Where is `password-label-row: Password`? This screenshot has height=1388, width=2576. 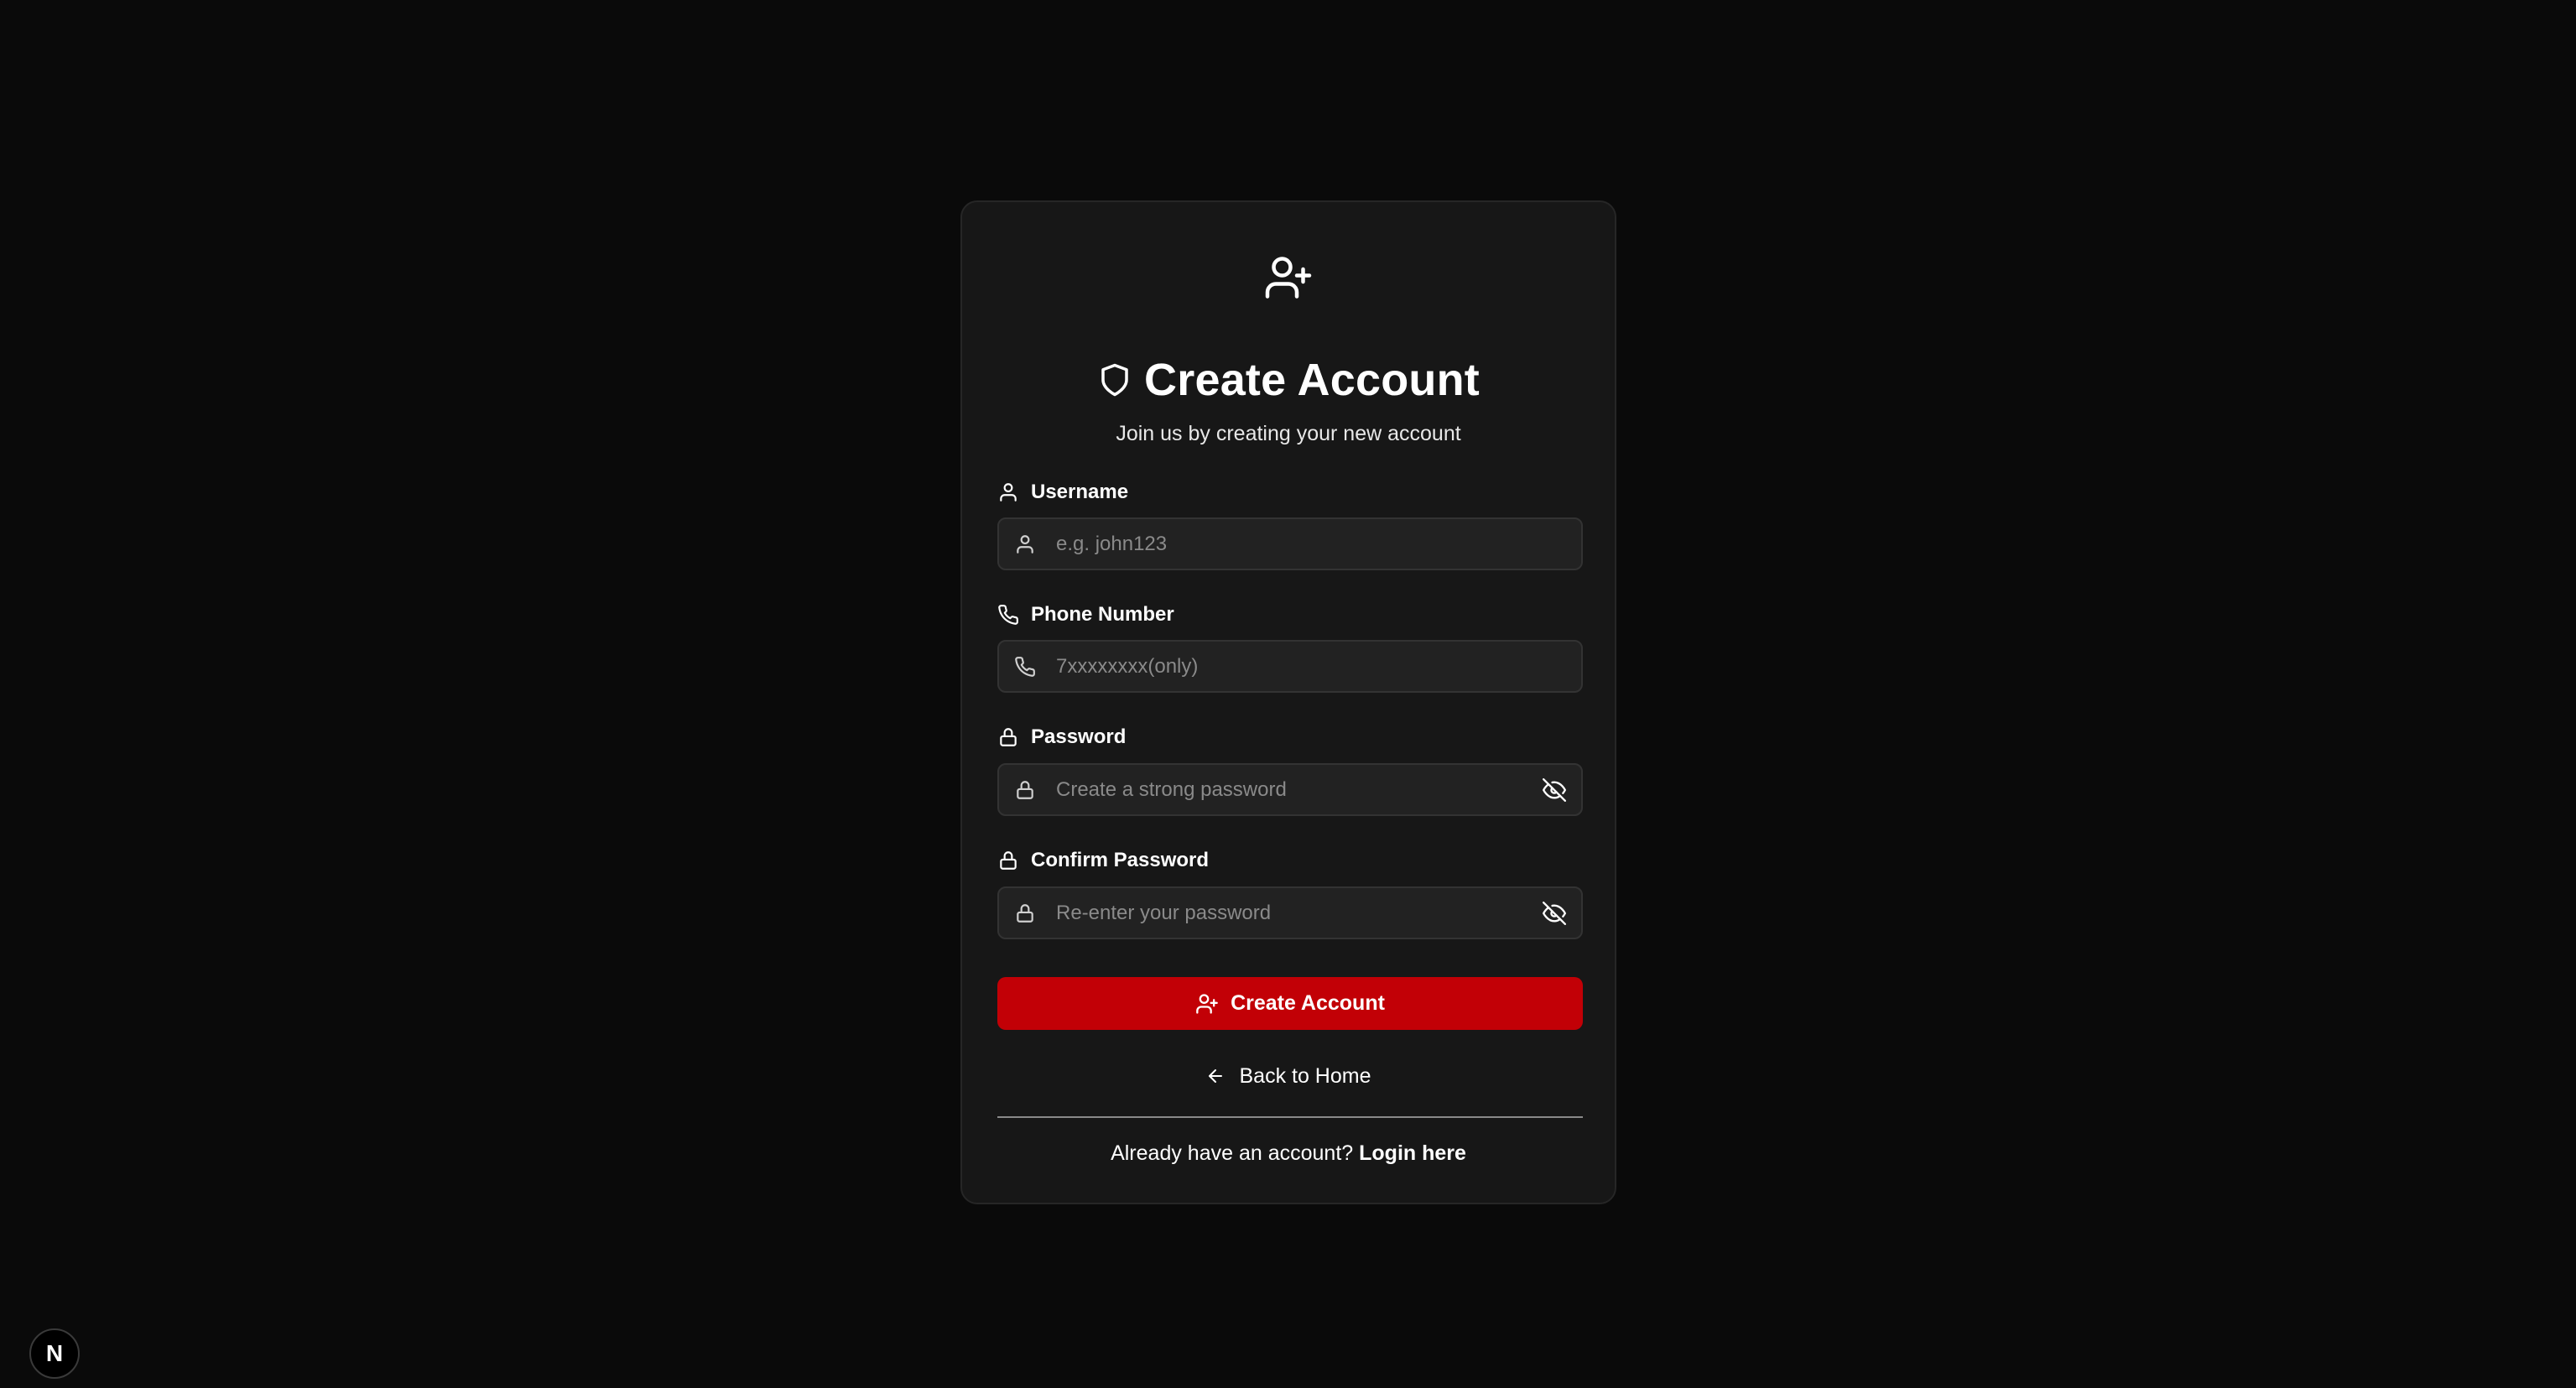 password-label-row: Password is located at coordinates (1061, 737).